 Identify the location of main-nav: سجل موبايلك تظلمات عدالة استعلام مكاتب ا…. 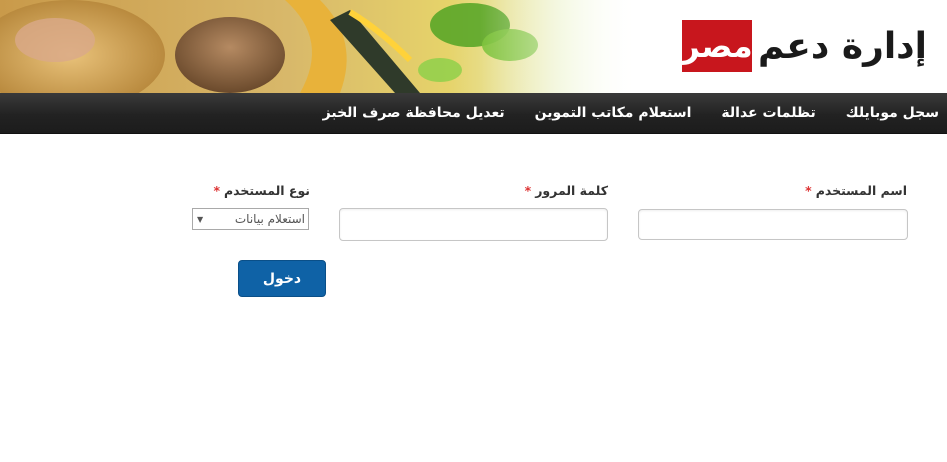
(473, 113).